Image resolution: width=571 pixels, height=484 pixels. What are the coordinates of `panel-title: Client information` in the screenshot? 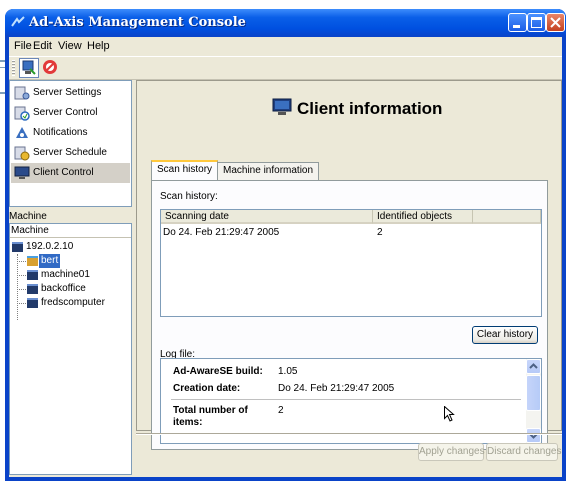 It's located at (370, 108).